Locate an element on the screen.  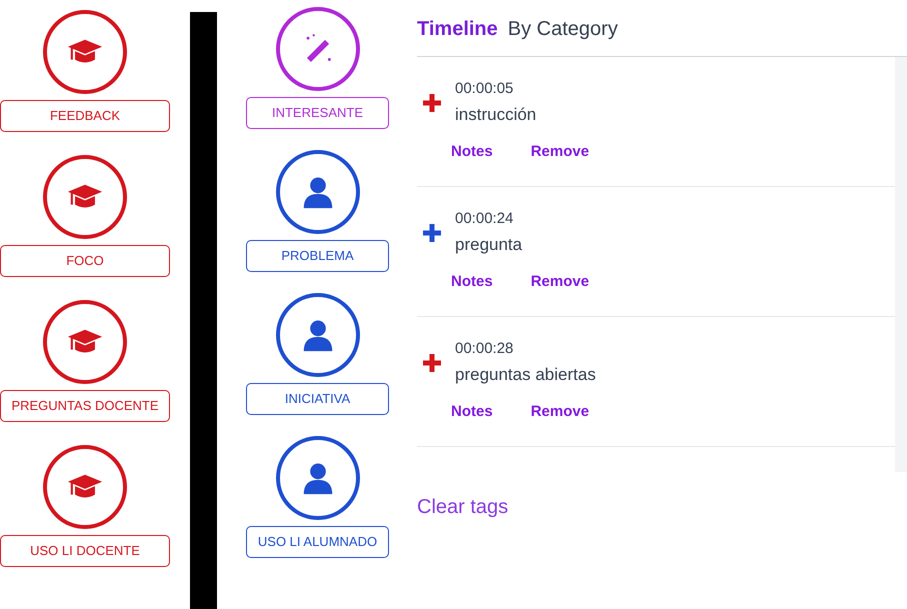
tag-label-button: USO LI ALUMNADO is located at coordinates (317, 542).